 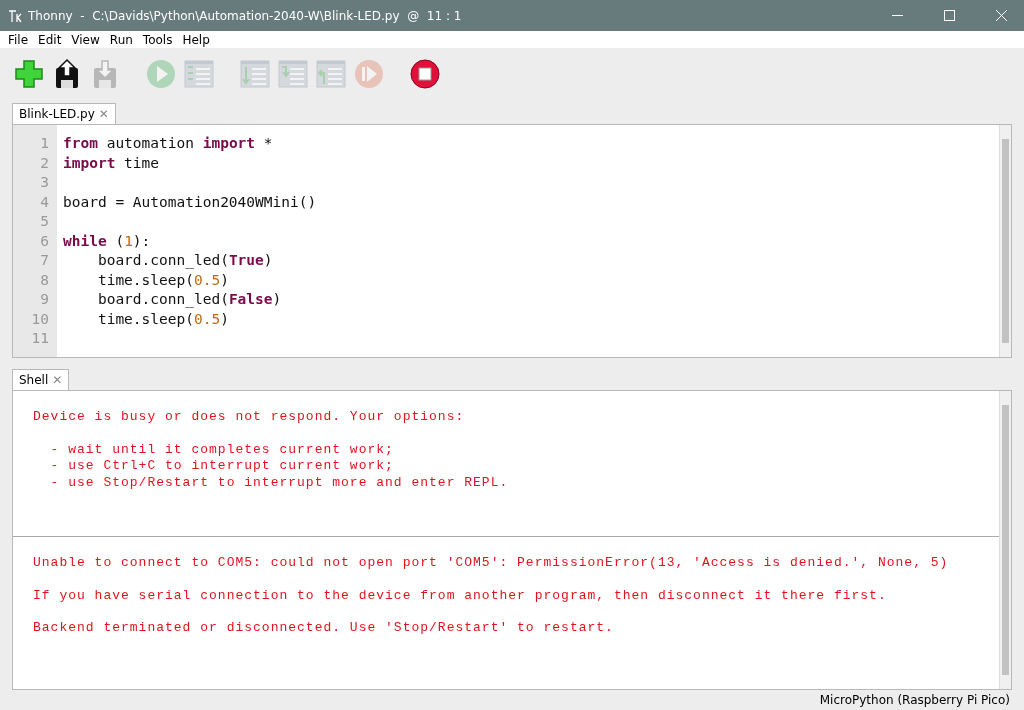 I want to click on app-icon, so click(x=15, y=15).